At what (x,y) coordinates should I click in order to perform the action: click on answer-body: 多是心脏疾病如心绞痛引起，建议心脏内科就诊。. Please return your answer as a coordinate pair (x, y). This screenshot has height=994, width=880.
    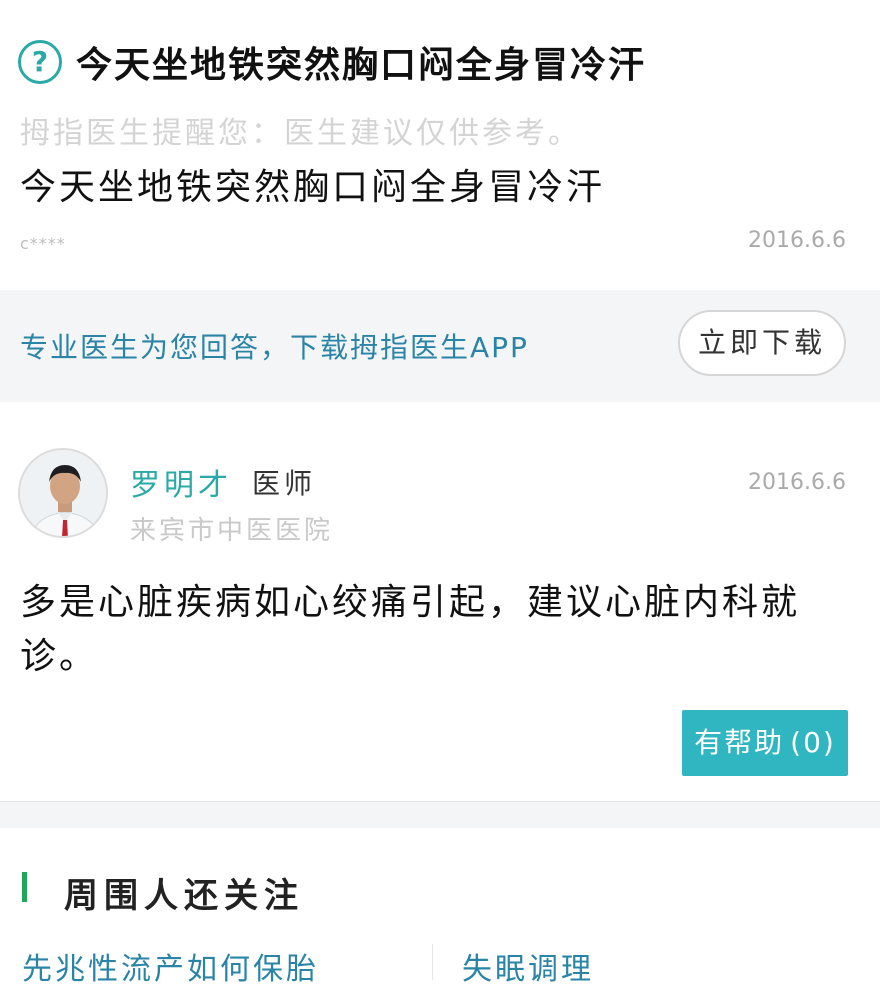
    Looking at the image, I should click on (410, 629).